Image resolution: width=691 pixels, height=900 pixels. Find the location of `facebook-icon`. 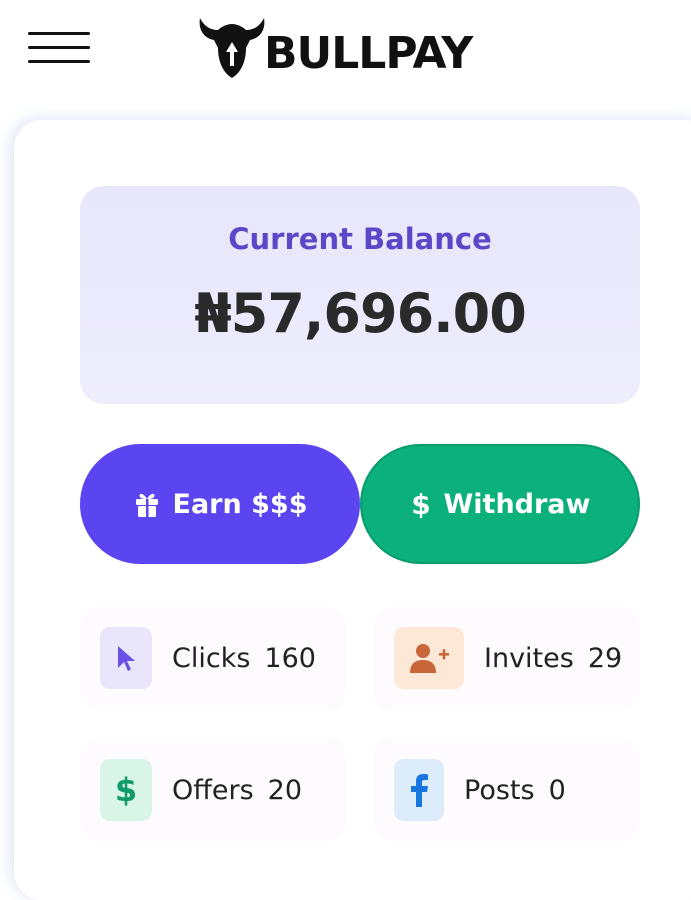

facebook-icon is located at coordinates (419, 790).